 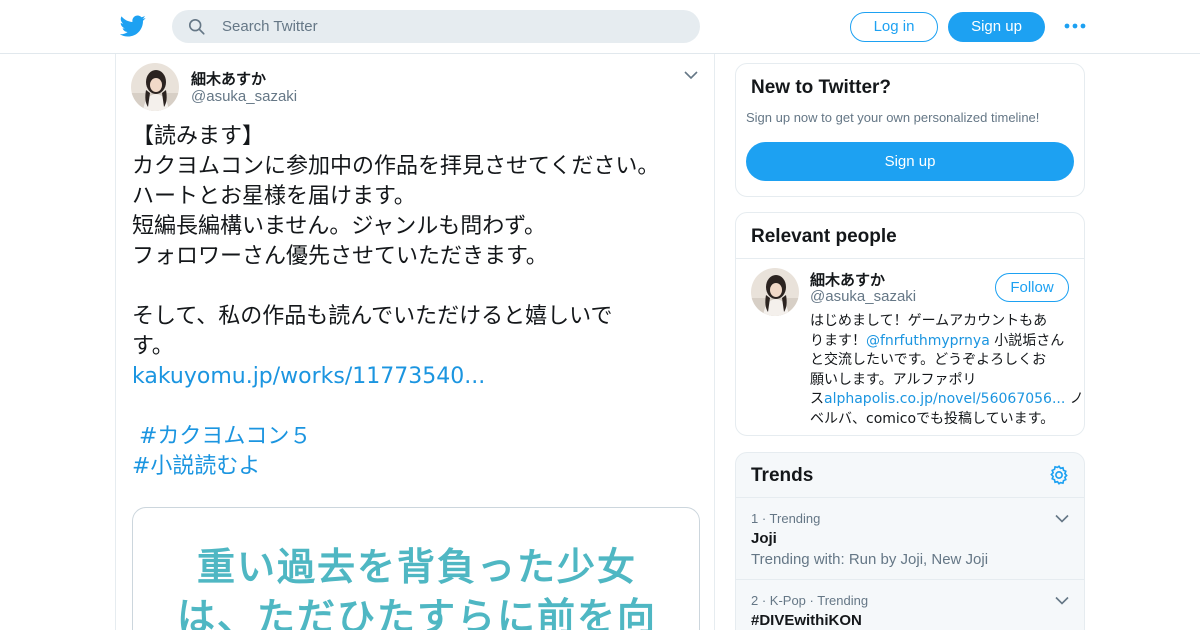 I want to click on bio-line: ります！@fnrfuthmyprnya 小説垢さん, so click(x=944, y=342).